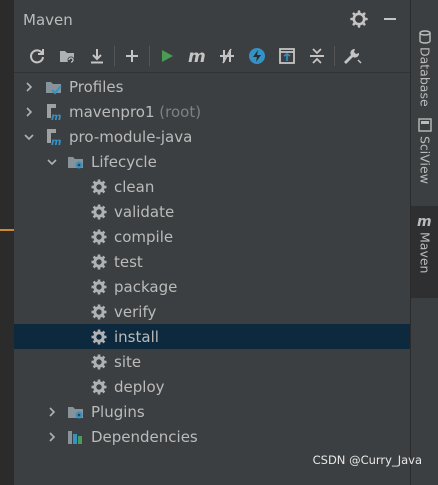 The image size is (438, 485). What do you see at coordinates (367, 460) in the screenshot?
I see `watermark: CSDN @Curry_Java` at bounding box center [367, 460].